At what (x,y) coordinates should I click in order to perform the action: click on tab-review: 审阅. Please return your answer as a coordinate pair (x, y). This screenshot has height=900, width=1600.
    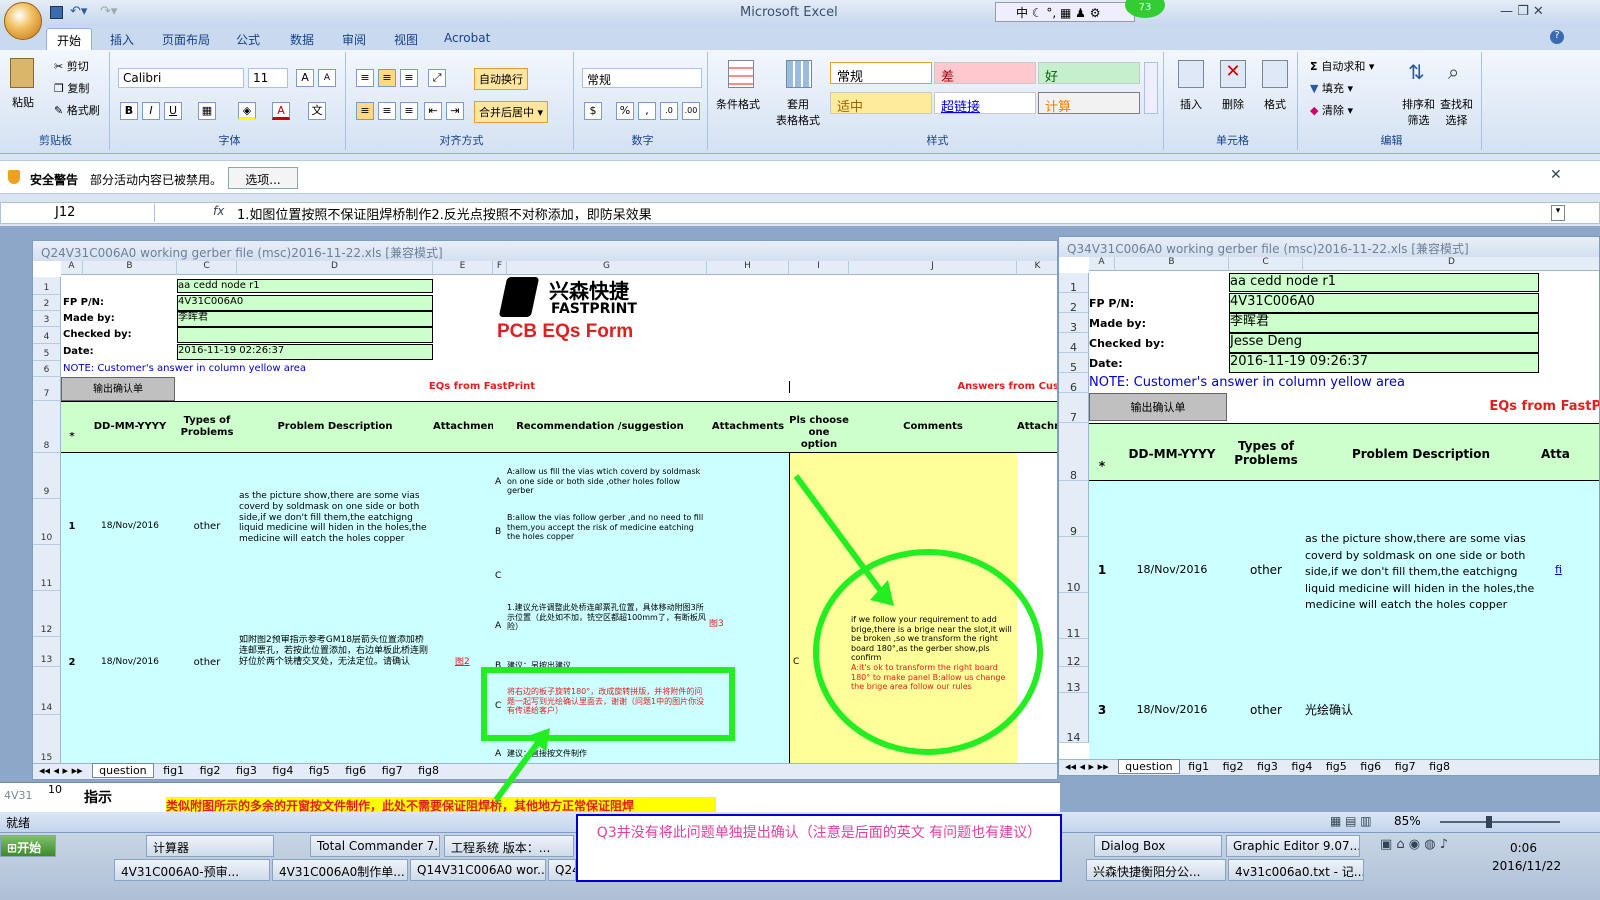
    Looking at the image, I should click on (354, 39).